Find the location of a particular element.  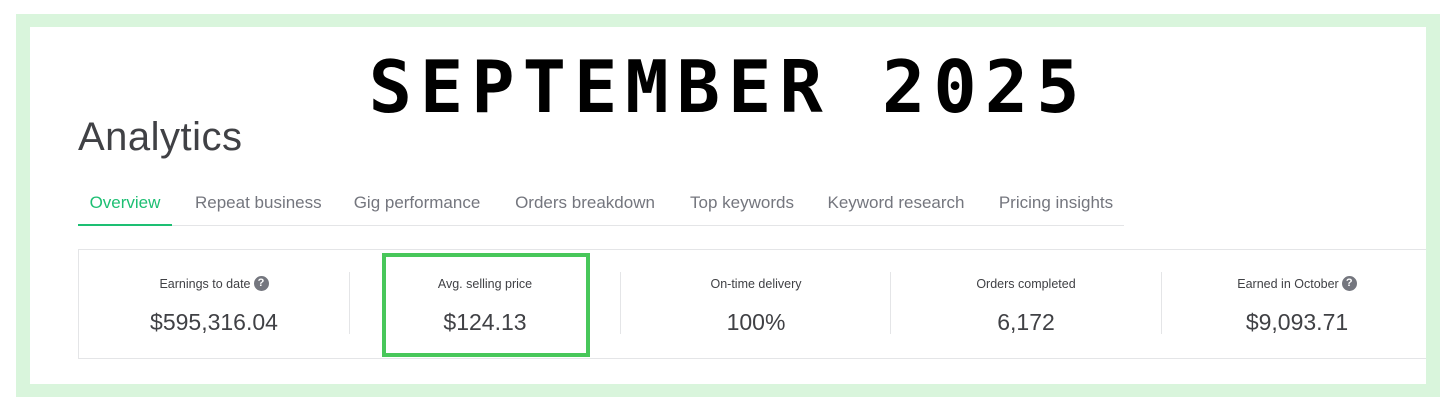

stat-value: 100% is located at coordinates (756, 322).